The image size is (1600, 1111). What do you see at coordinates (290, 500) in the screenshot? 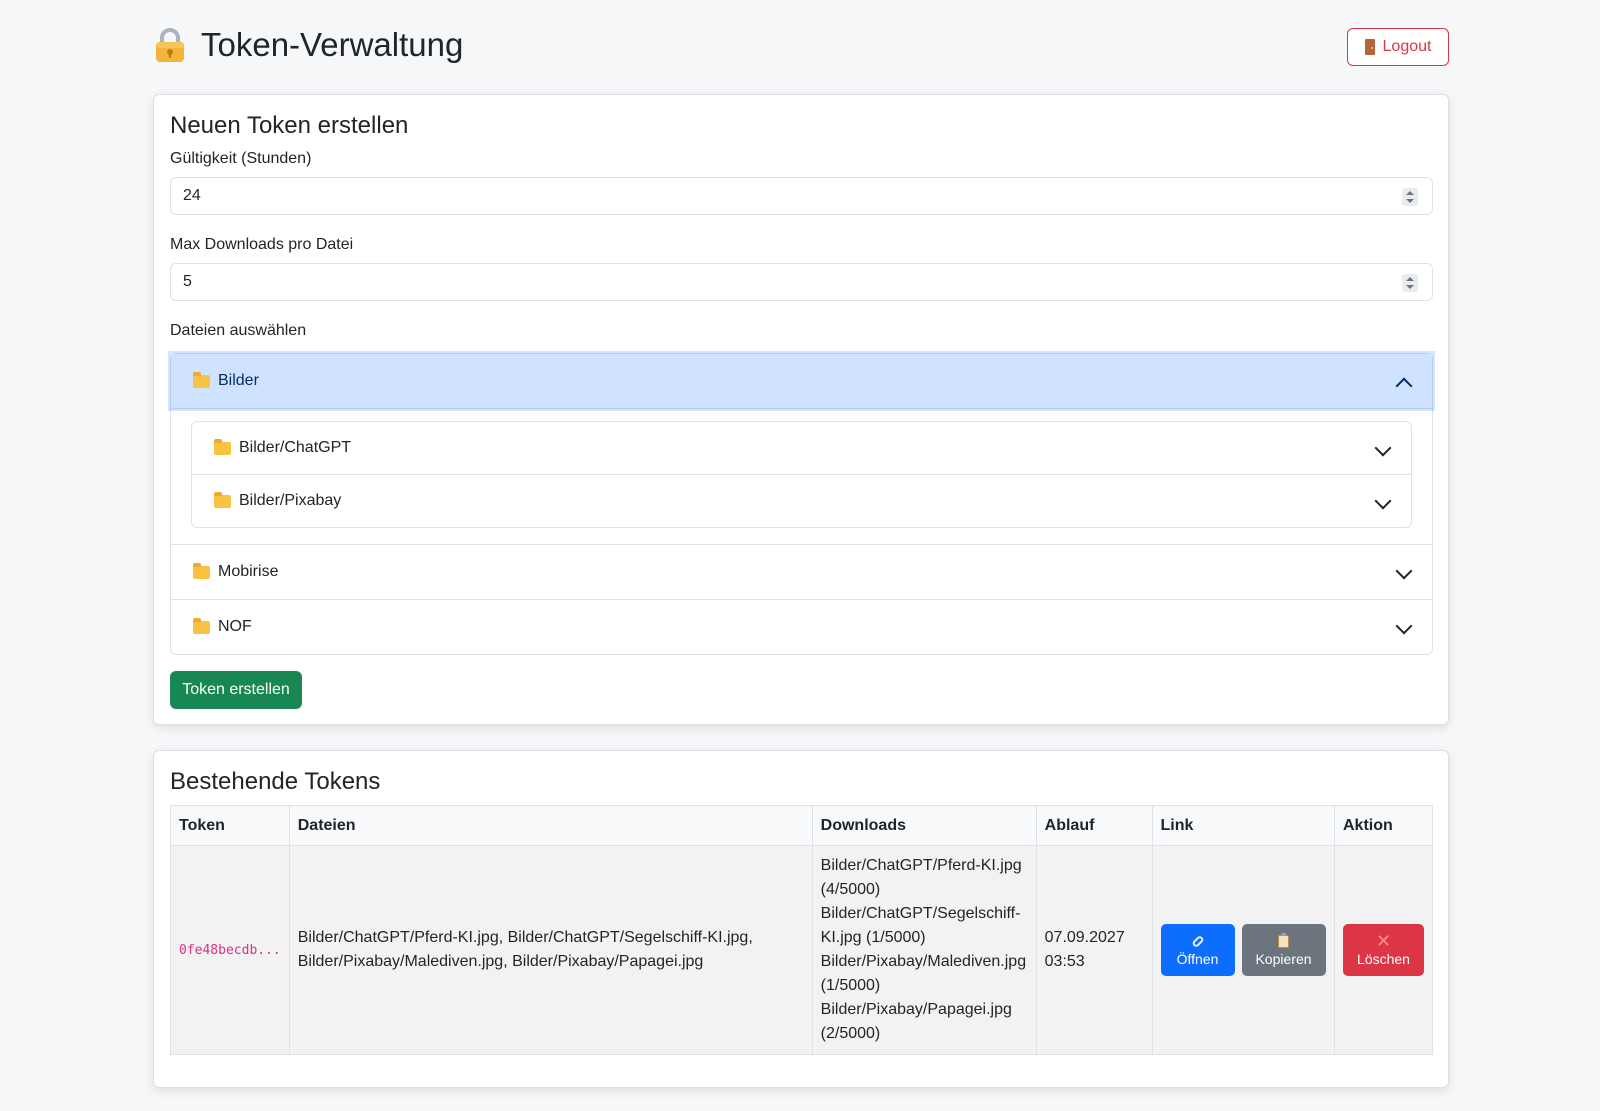
I see `subfolder-name: Bilder/Pixabay` at bounding box center [290, 500].